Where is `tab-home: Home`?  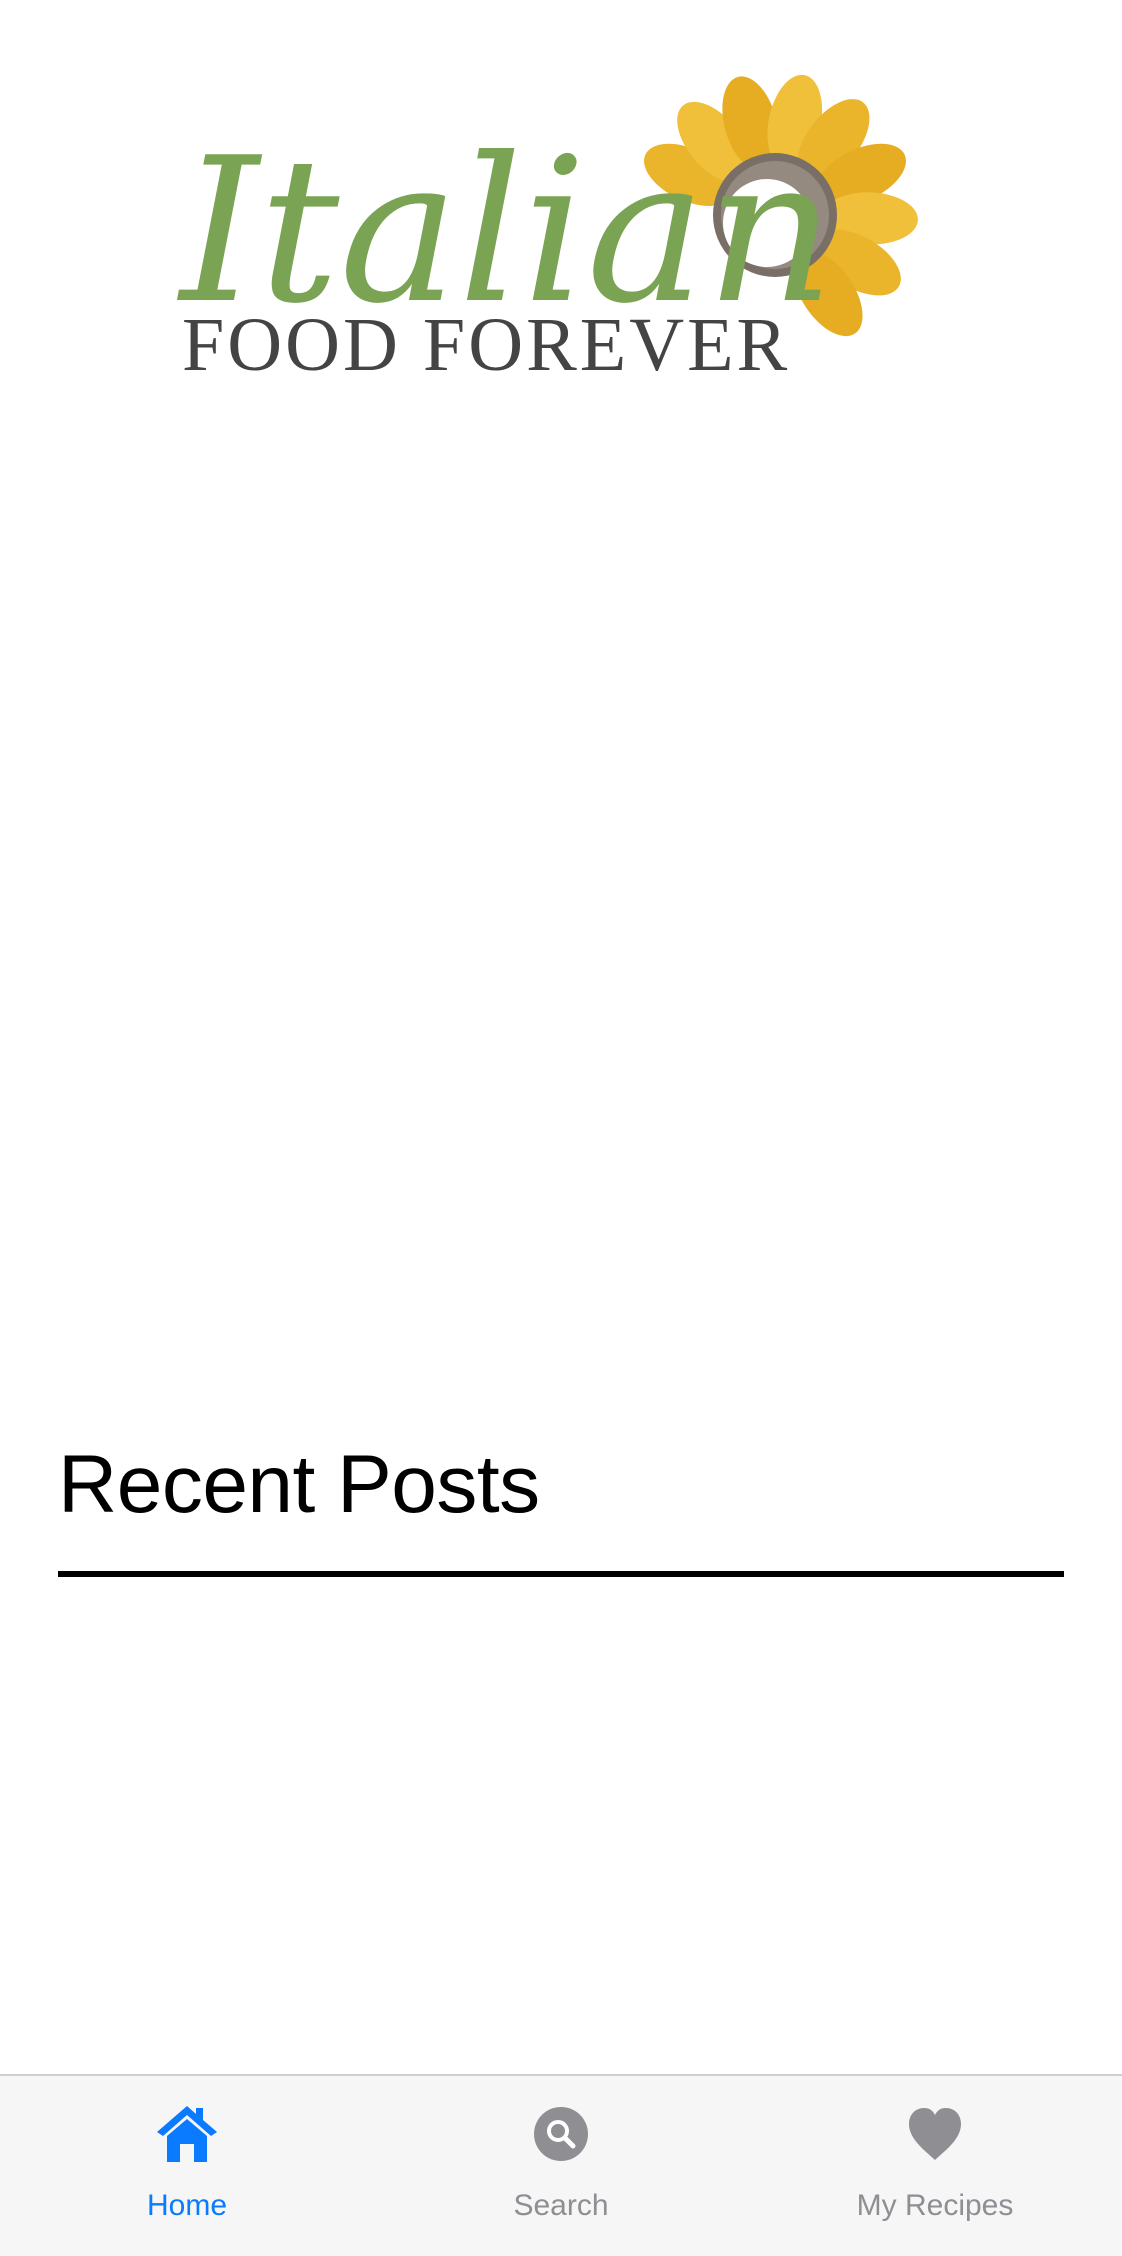 tab-home: Home is located at coordinates (187, 2166).